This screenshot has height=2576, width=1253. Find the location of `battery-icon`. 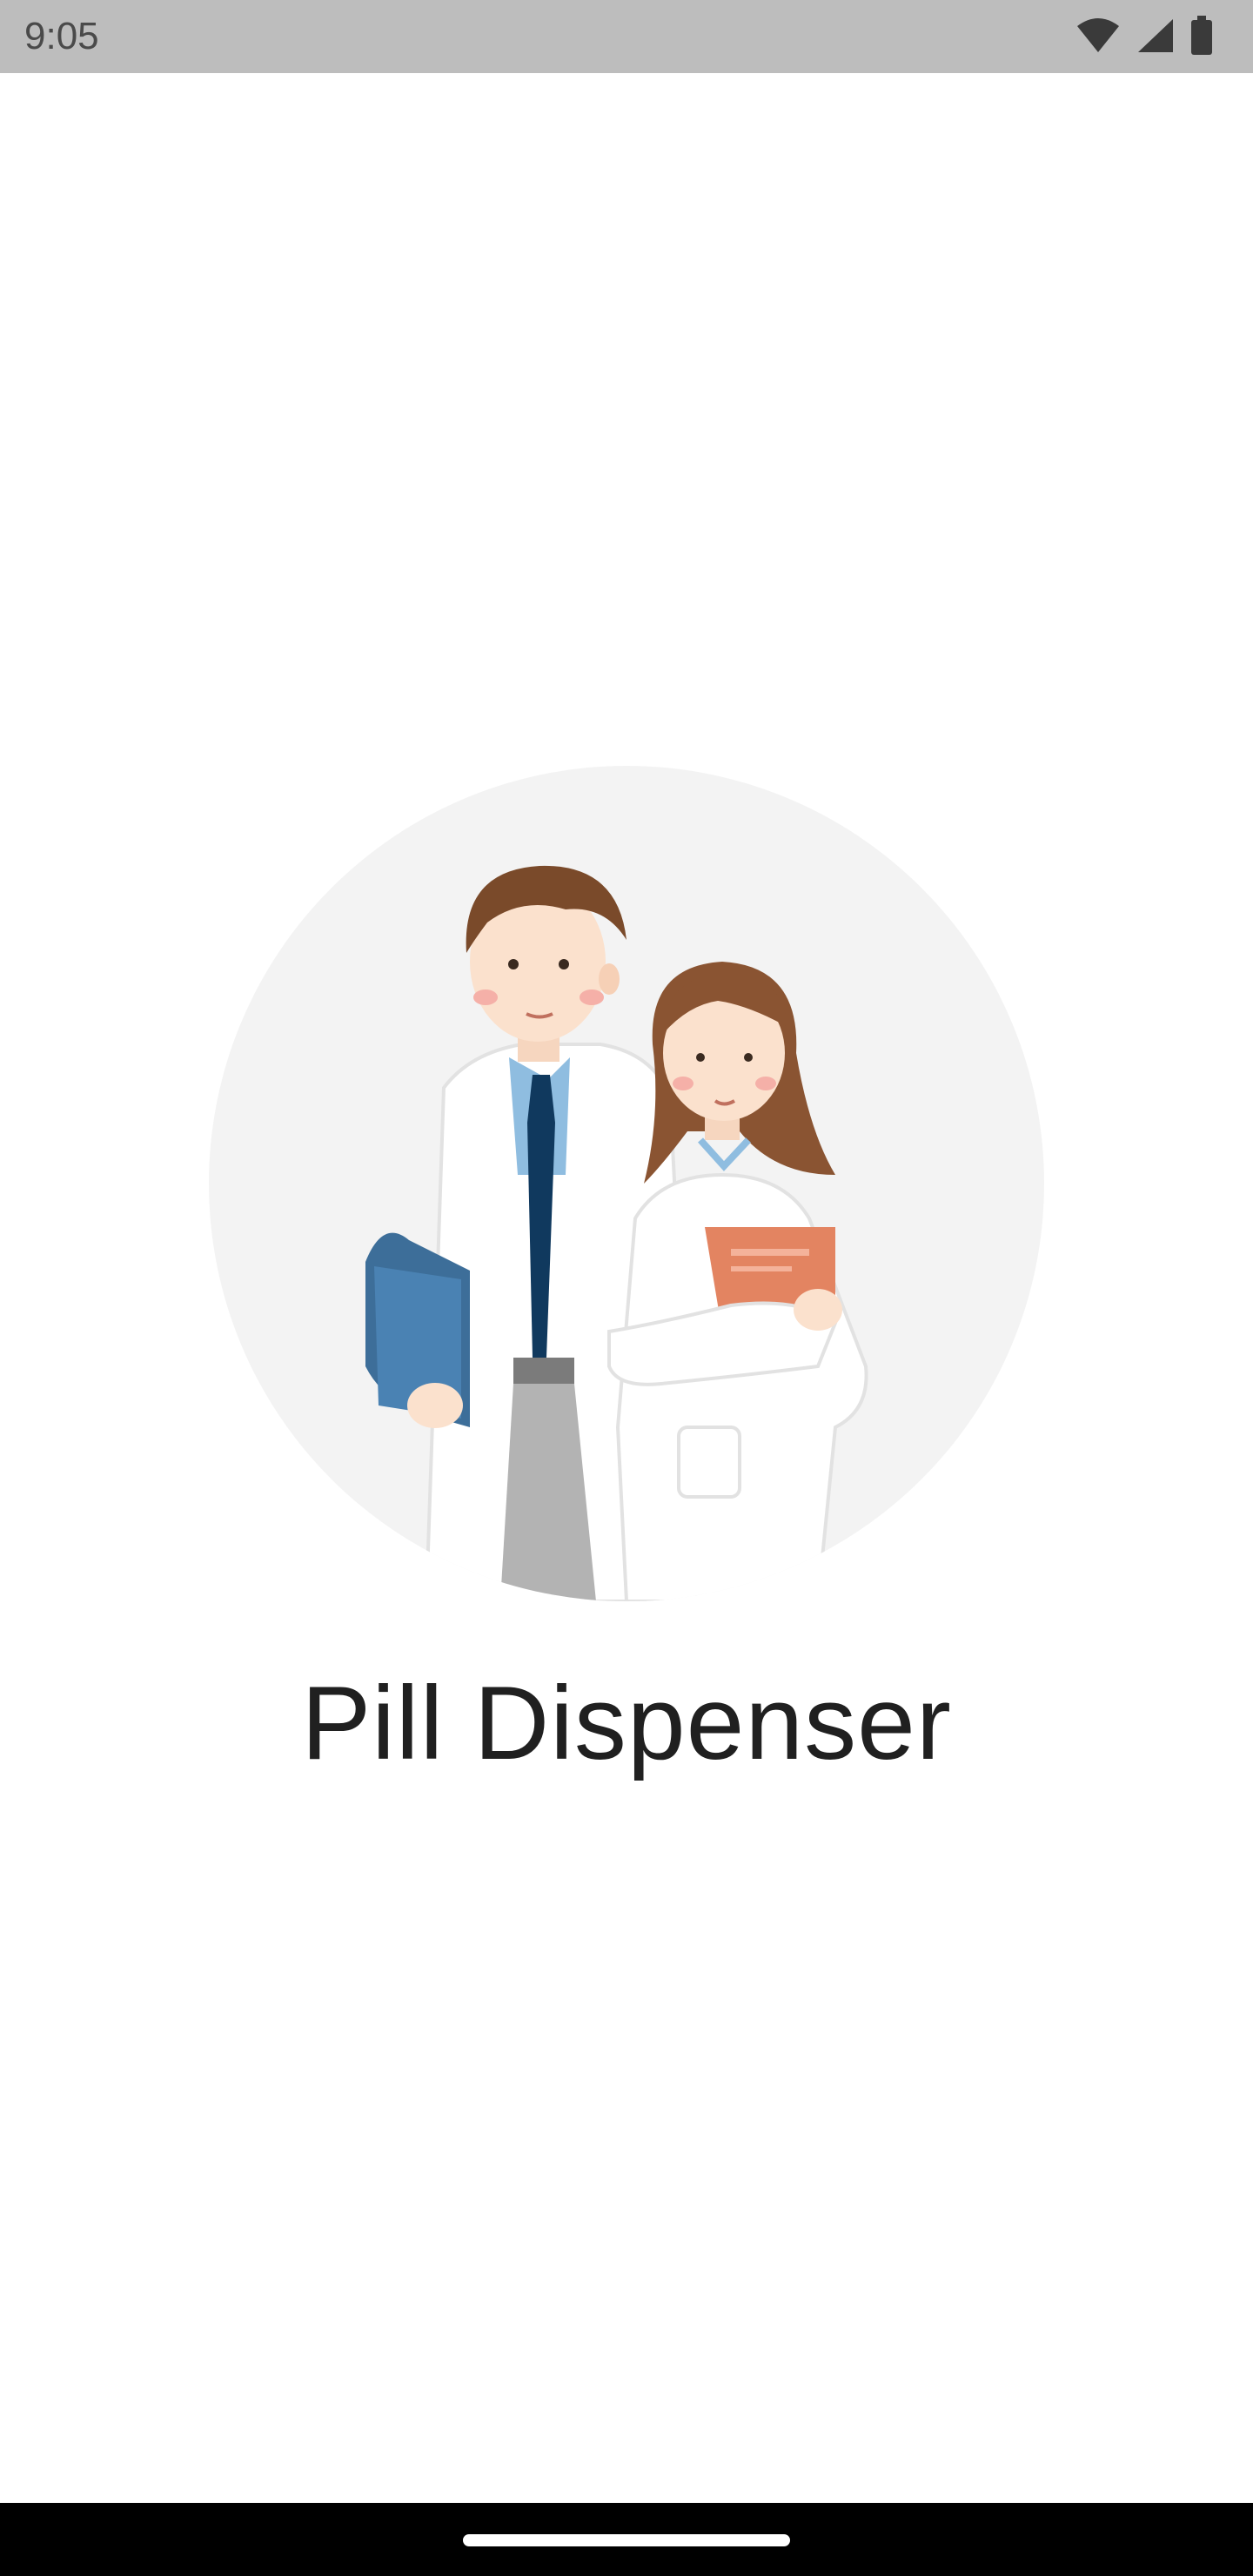

battery-icon is located at coordinates (1201, 36).